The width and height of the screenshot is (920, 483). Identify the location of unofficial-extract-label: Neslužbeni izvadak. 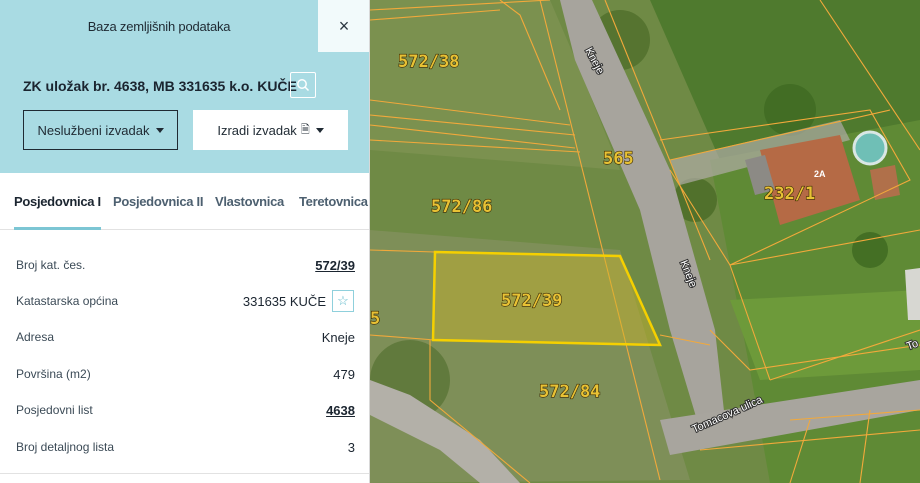
(93, 130).